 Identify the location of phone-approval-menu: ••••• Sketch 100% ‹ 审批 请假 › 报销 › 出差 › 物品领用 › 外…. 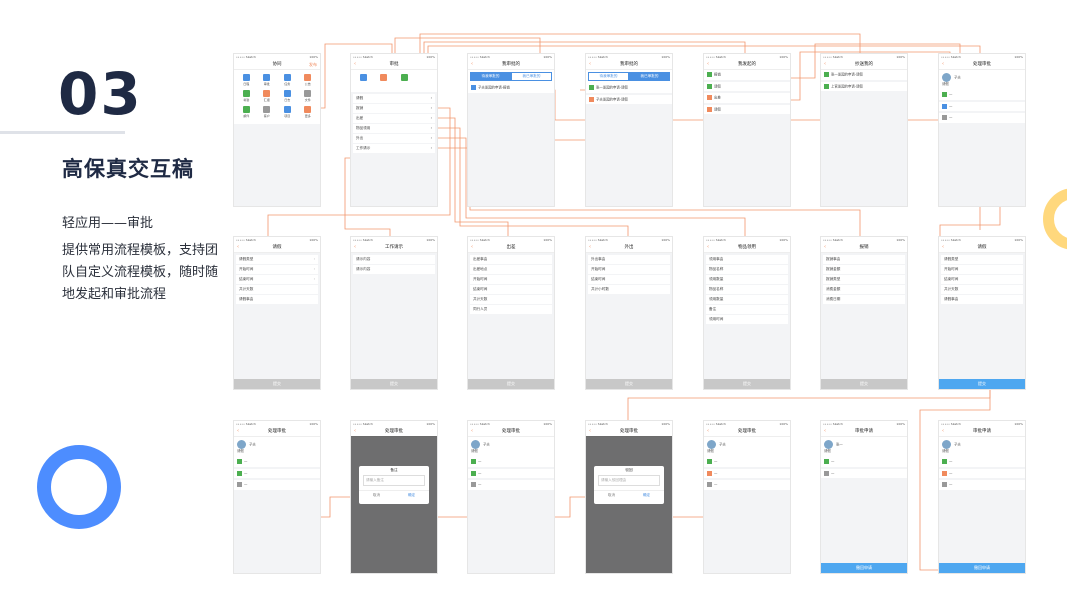
(394, 130).